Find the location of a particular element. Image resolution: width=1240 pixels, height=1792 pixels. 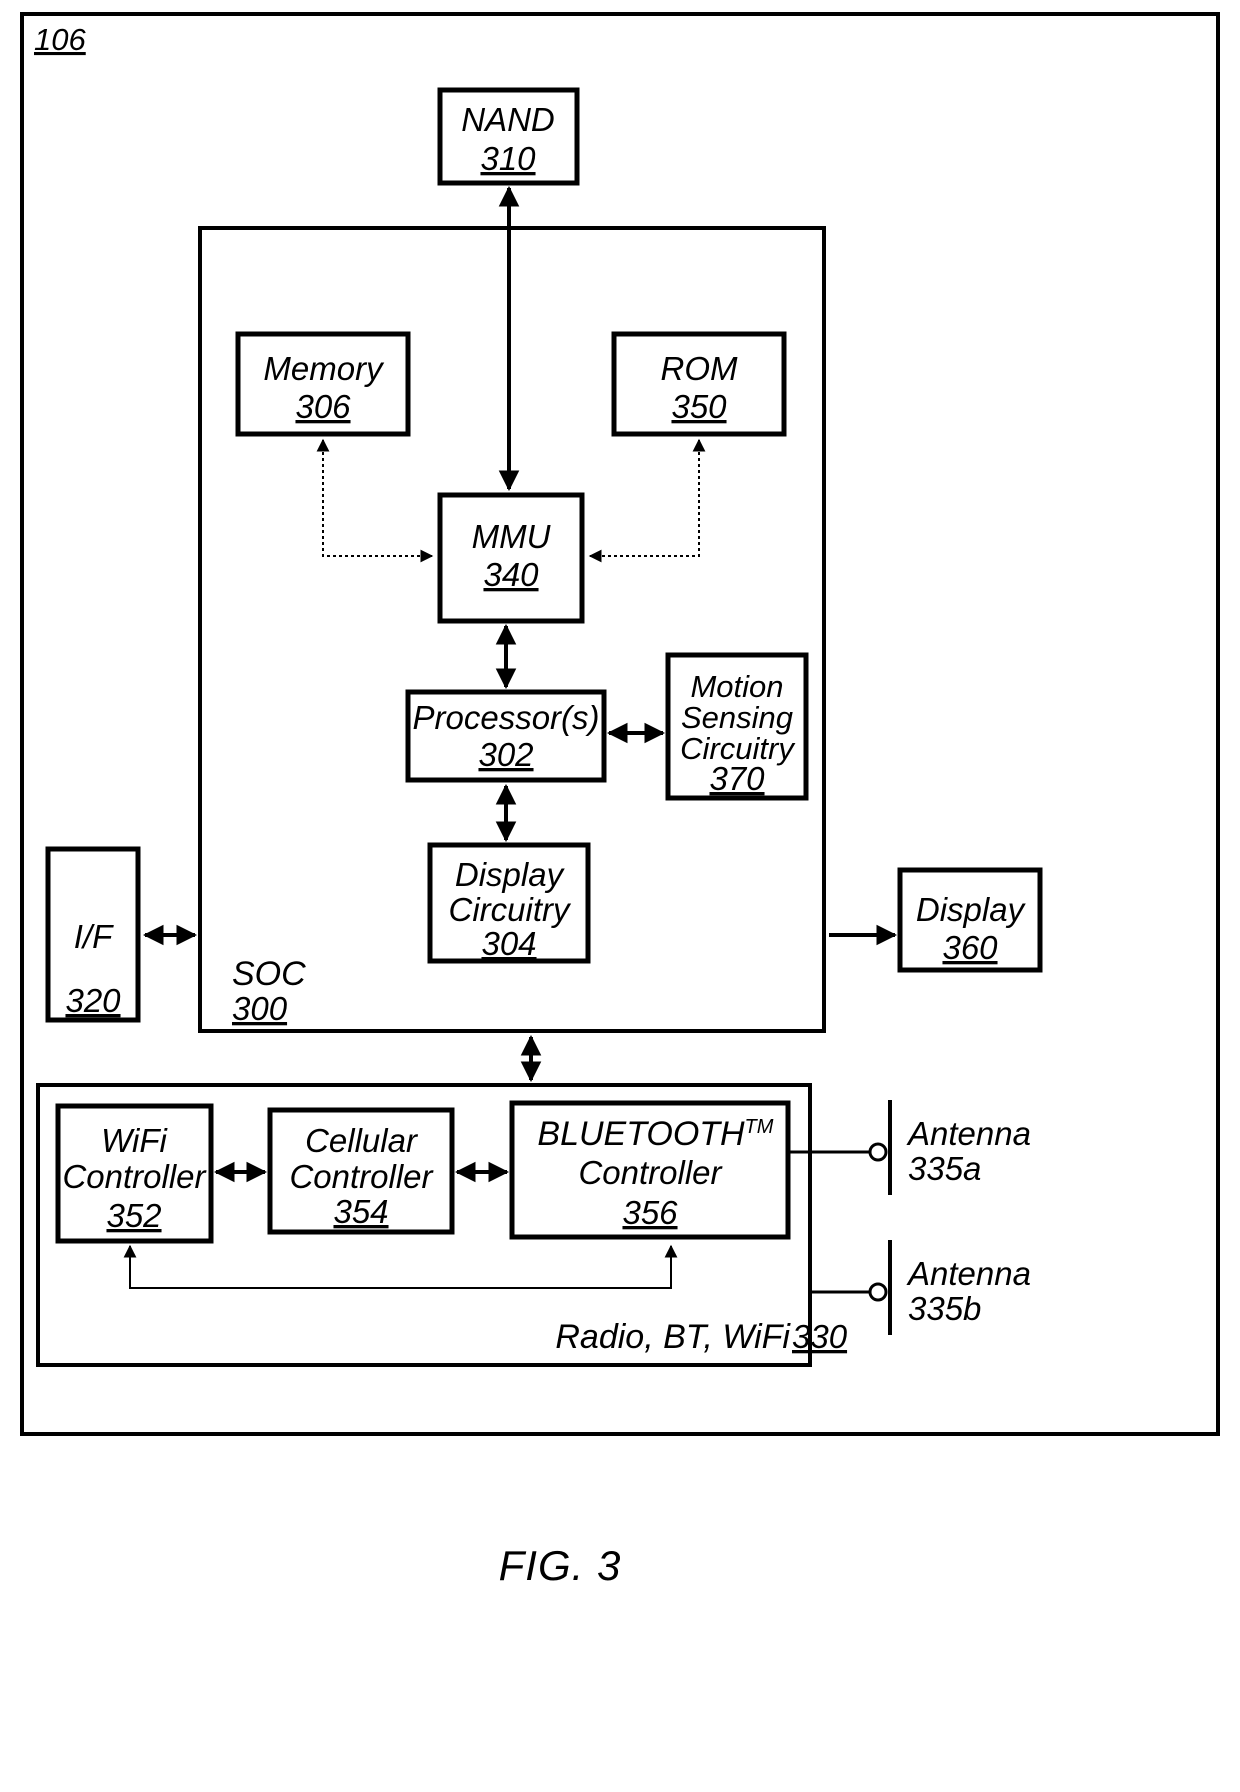

antenna-335a-connector-icon is located at coordinates (878, 1152).